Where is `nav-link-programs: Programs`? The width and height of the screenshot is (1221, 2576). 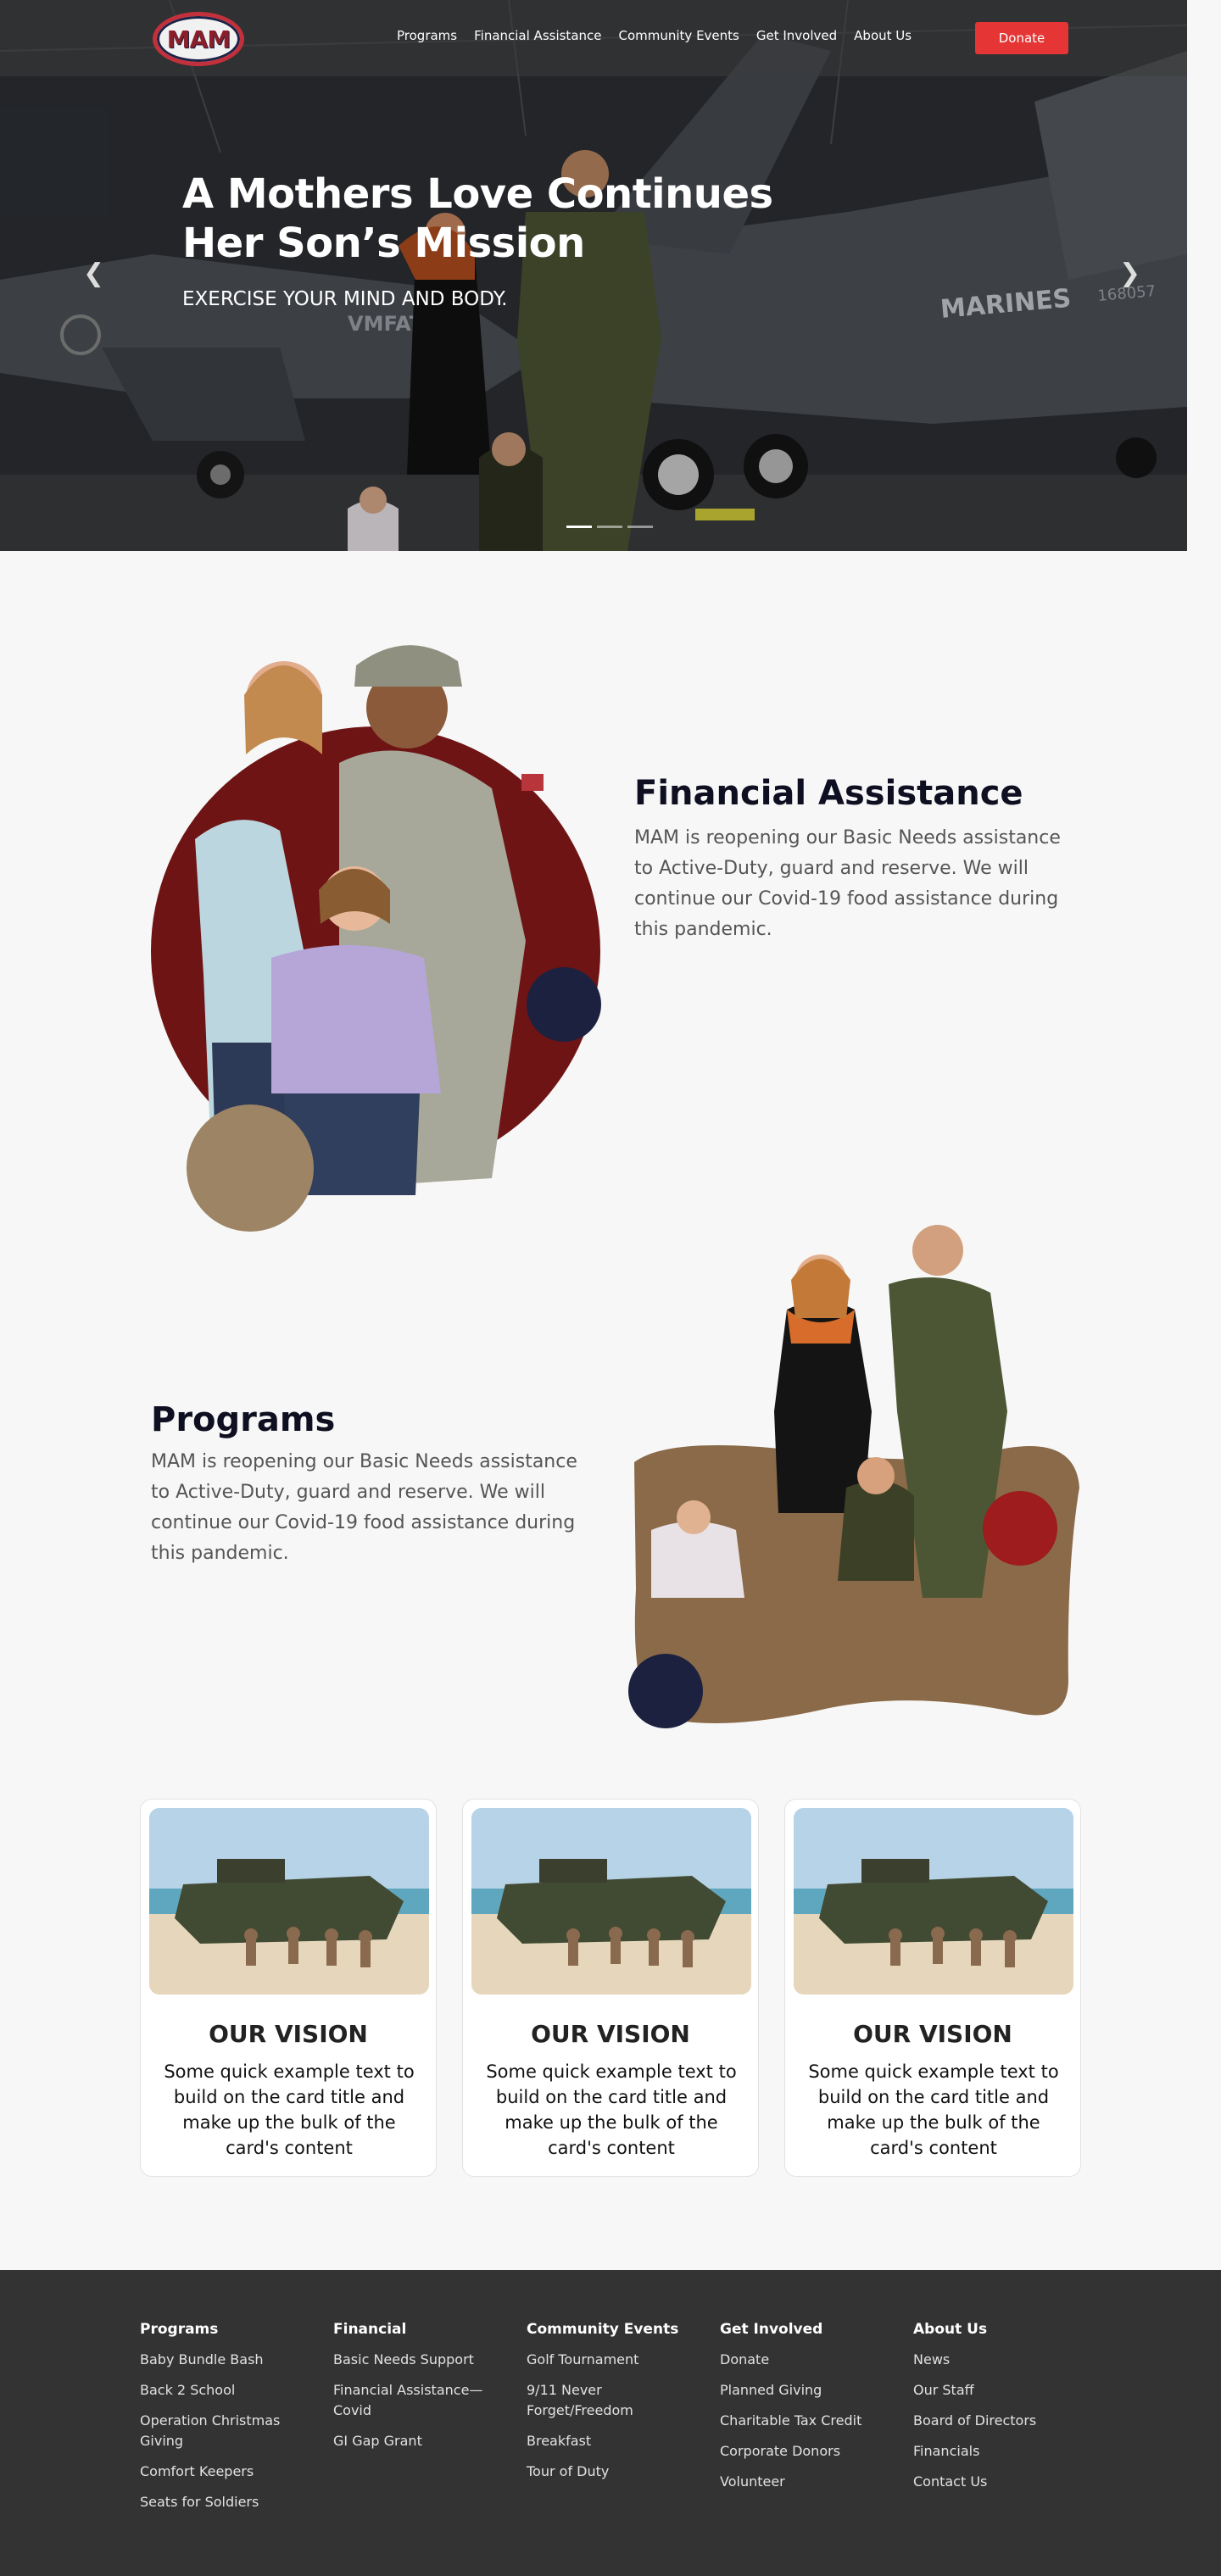
nav-link-programs: Programs is located at coordinates (427, 35).